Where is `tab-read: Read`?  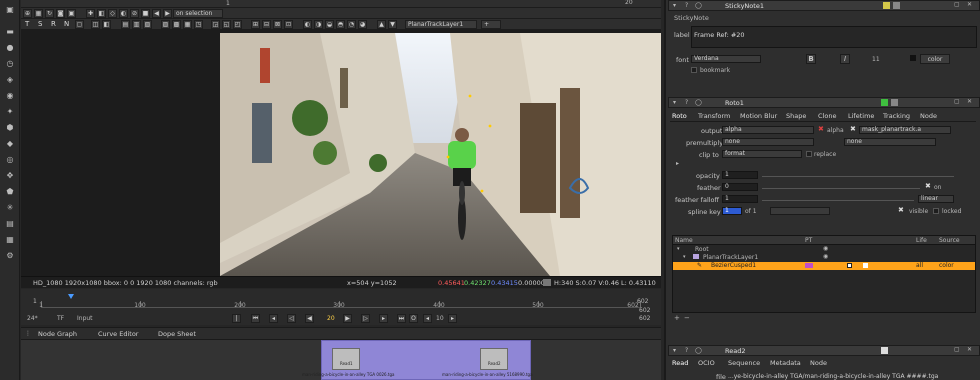
tab-read: Read is located at coordinates (680, 363).